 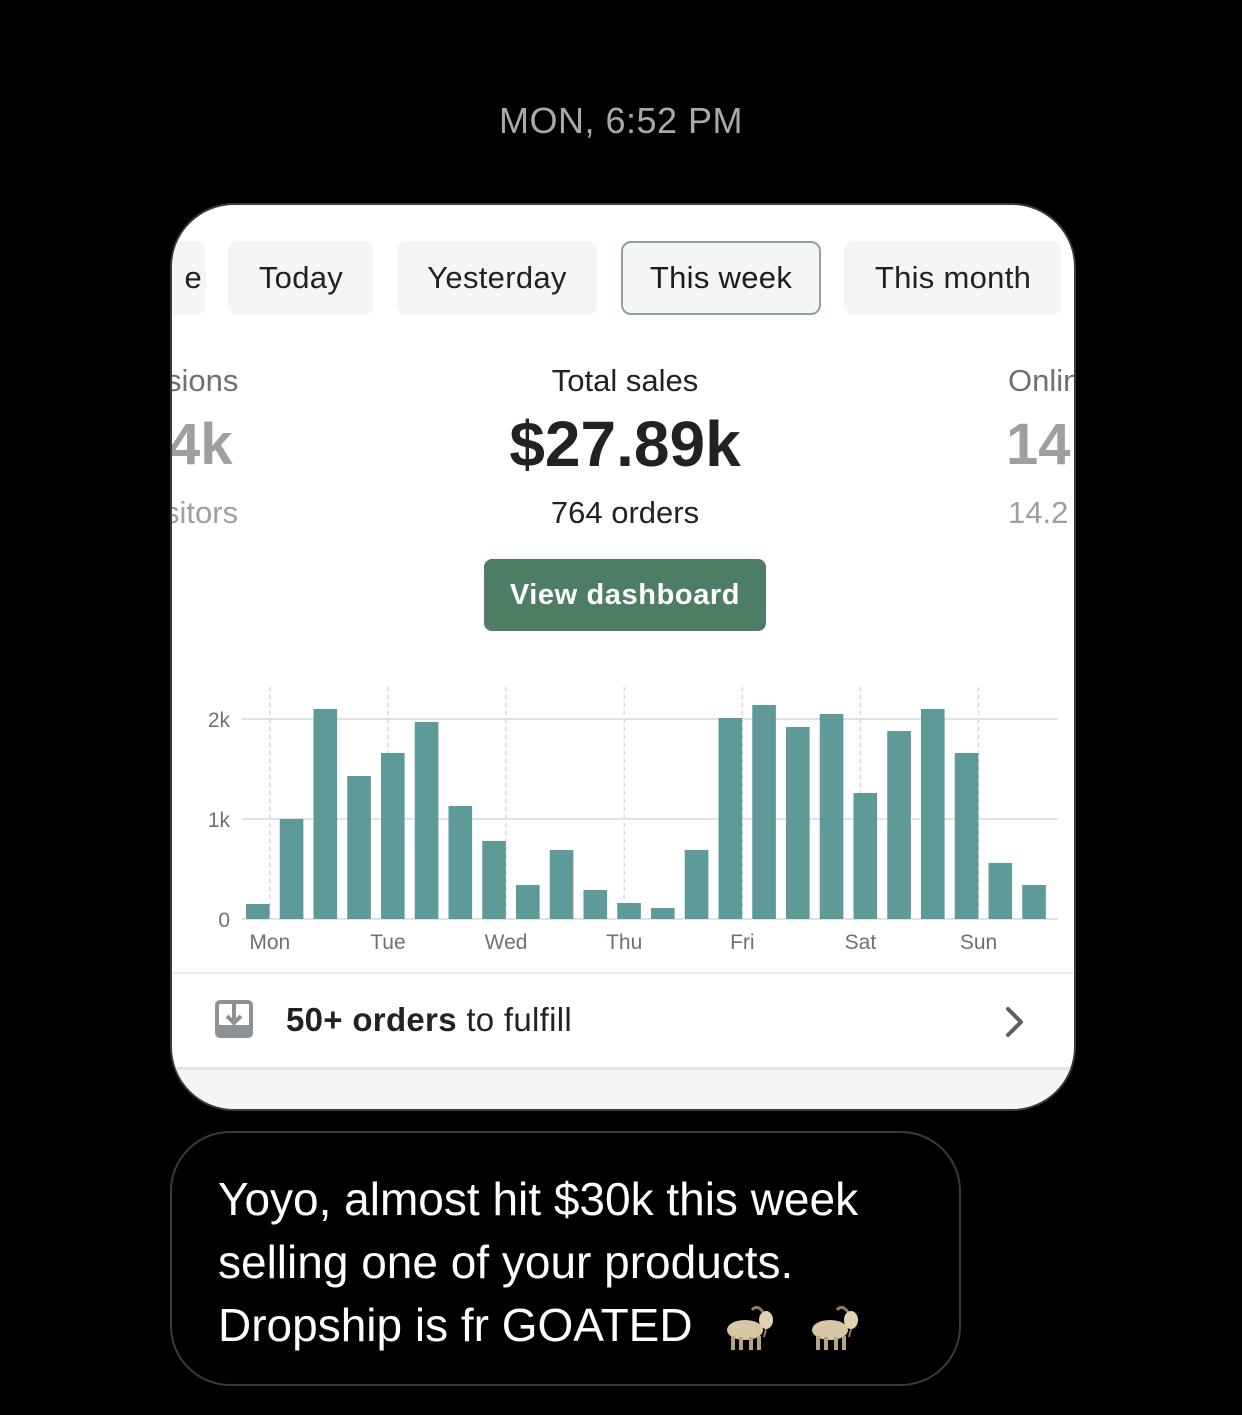 What do you see at coordinates (625, 512) in the screenshot?
I see `orders-count: 764 orders` at bounding box center [625, 512].